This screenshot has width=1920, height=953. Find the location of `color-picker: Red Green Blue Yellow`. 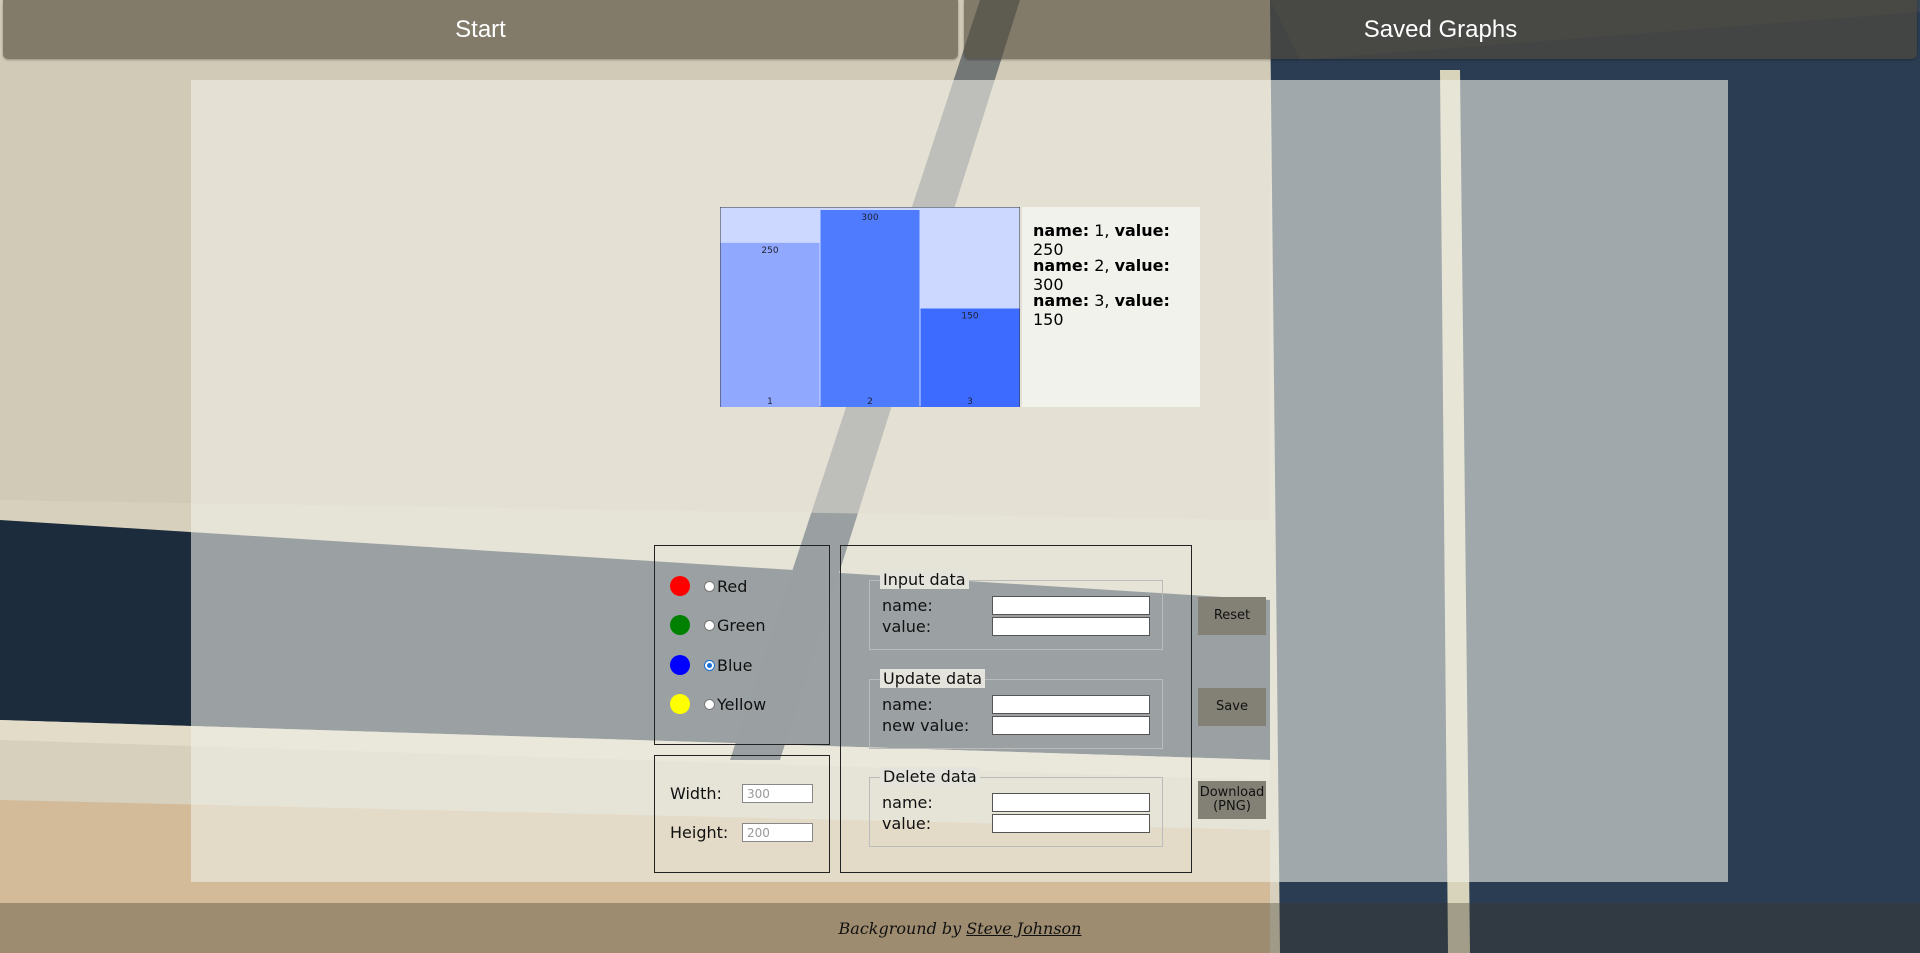

color-picker: Red Green Blue Yellow is located at coordinates (742, 645).